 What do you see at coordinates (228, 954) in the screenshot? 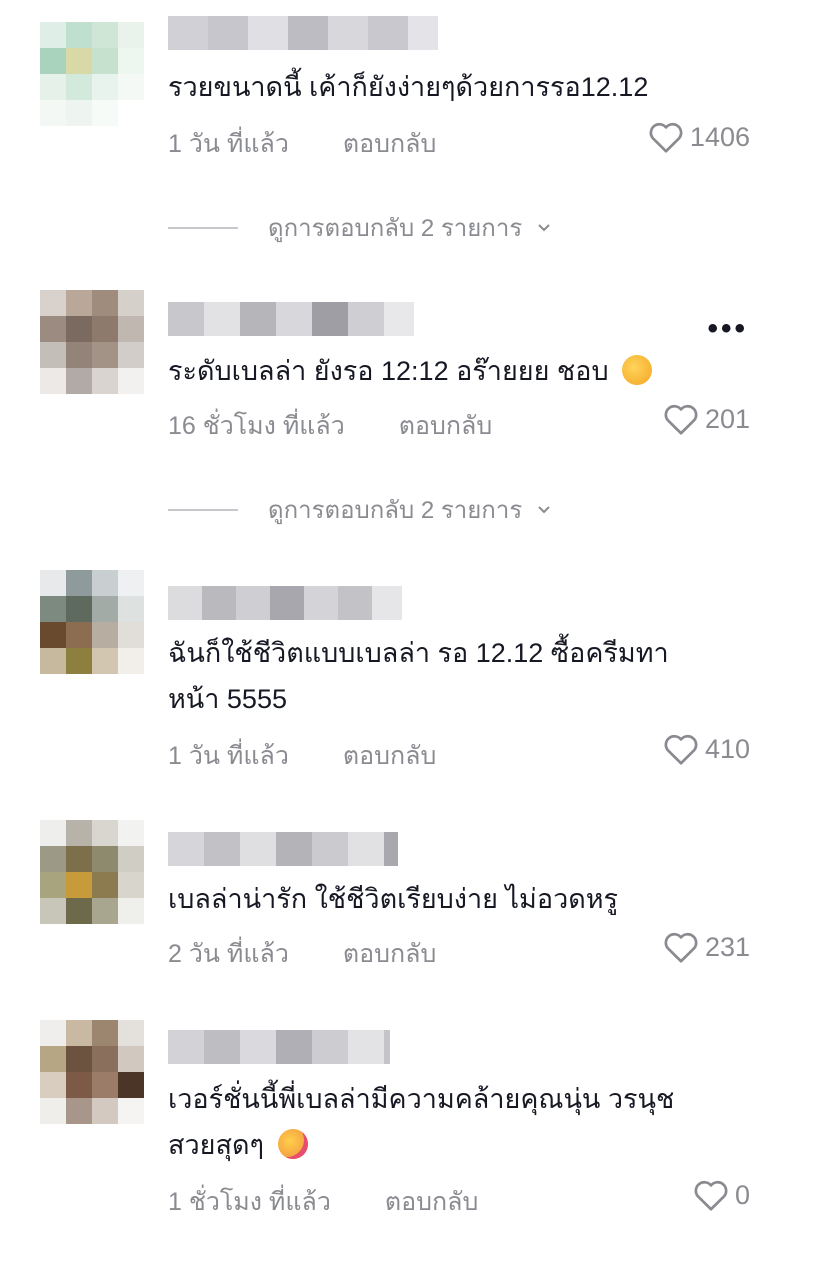
I see `comment-time: 2 วัน ที่แล้ว` at bounding box center [228, 954].